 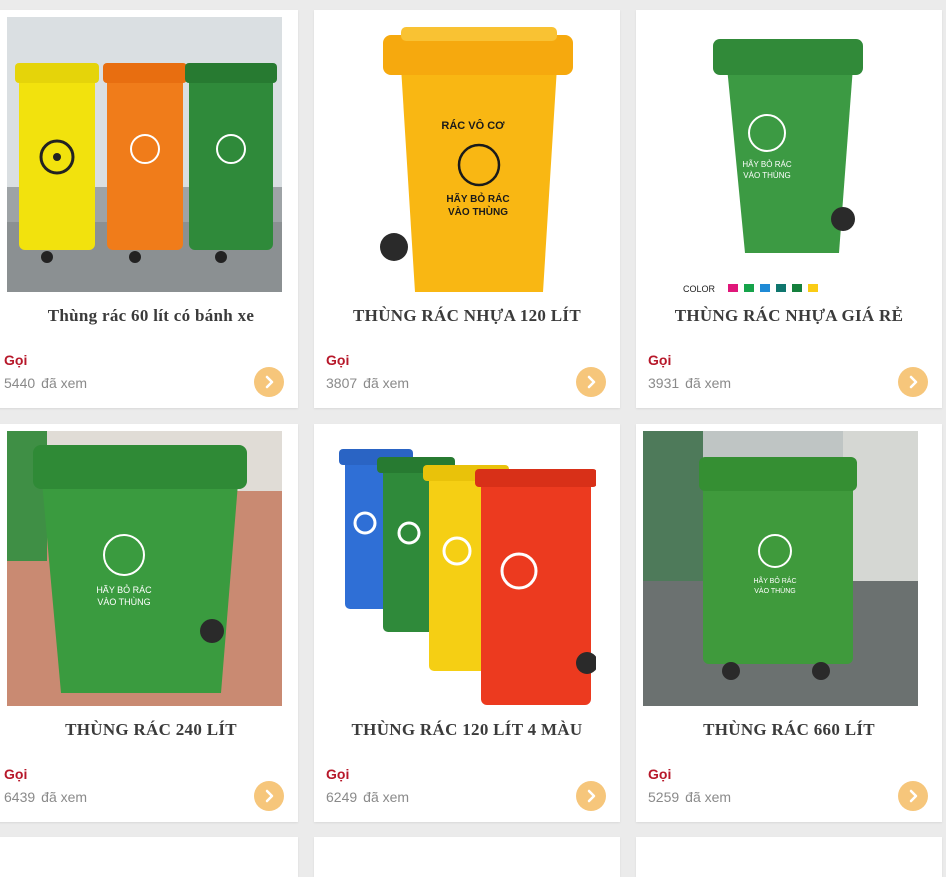 What do you see at coordinates (20, 797) in the screenshot?
I see `view-count: 6439` at bounding box center [20, 797].